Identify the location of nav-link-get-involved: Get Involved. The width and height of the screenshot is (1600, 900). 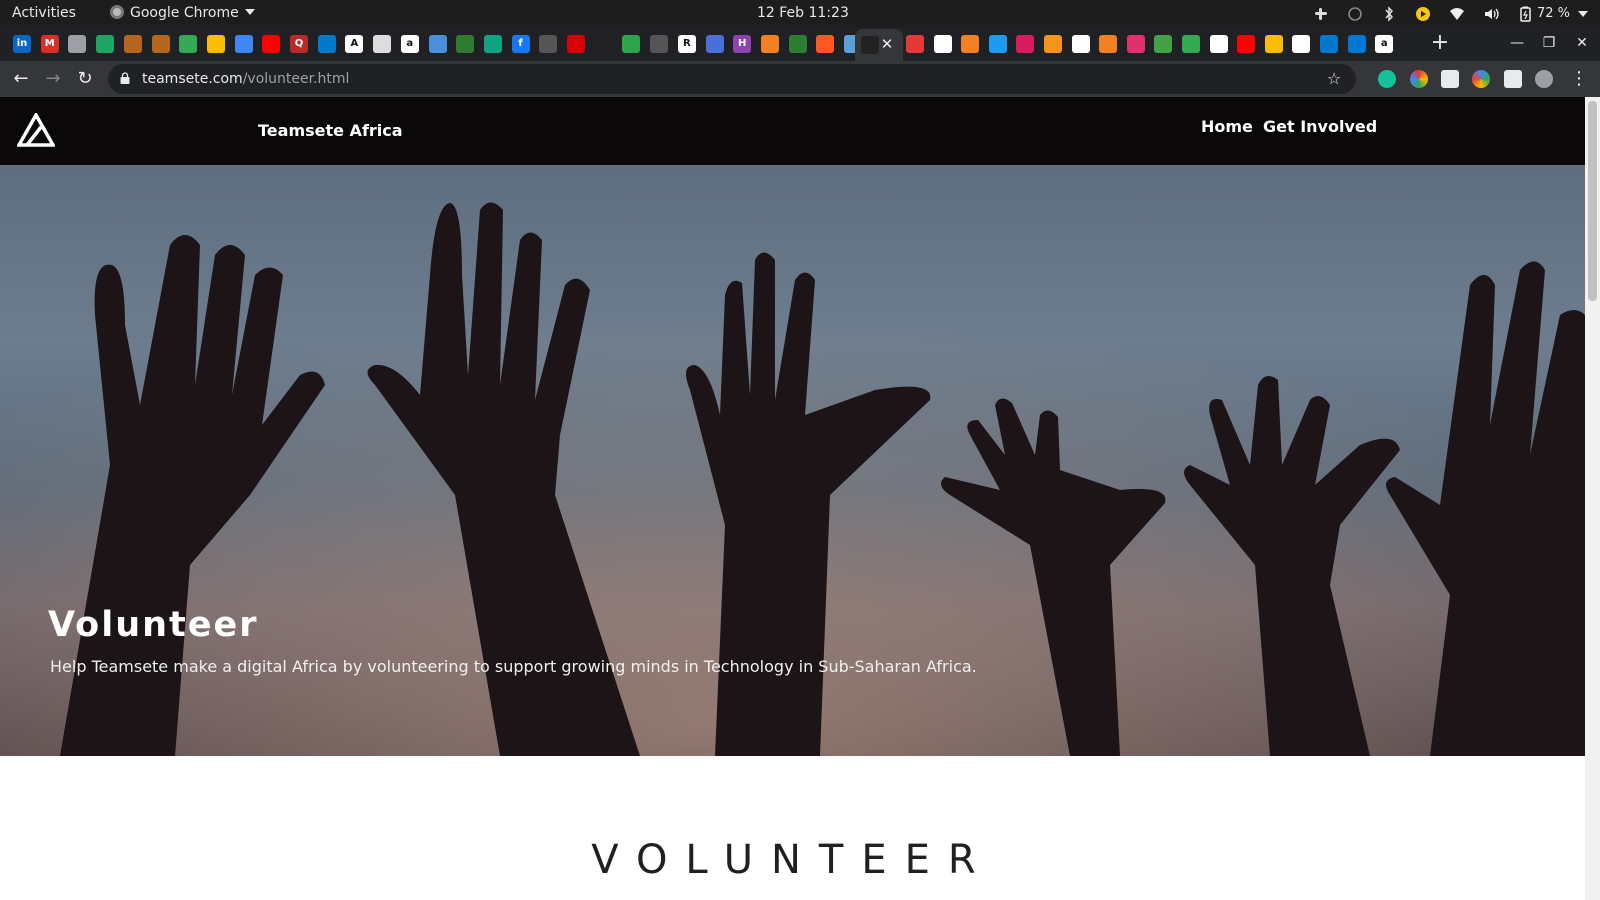
(1320, 126).